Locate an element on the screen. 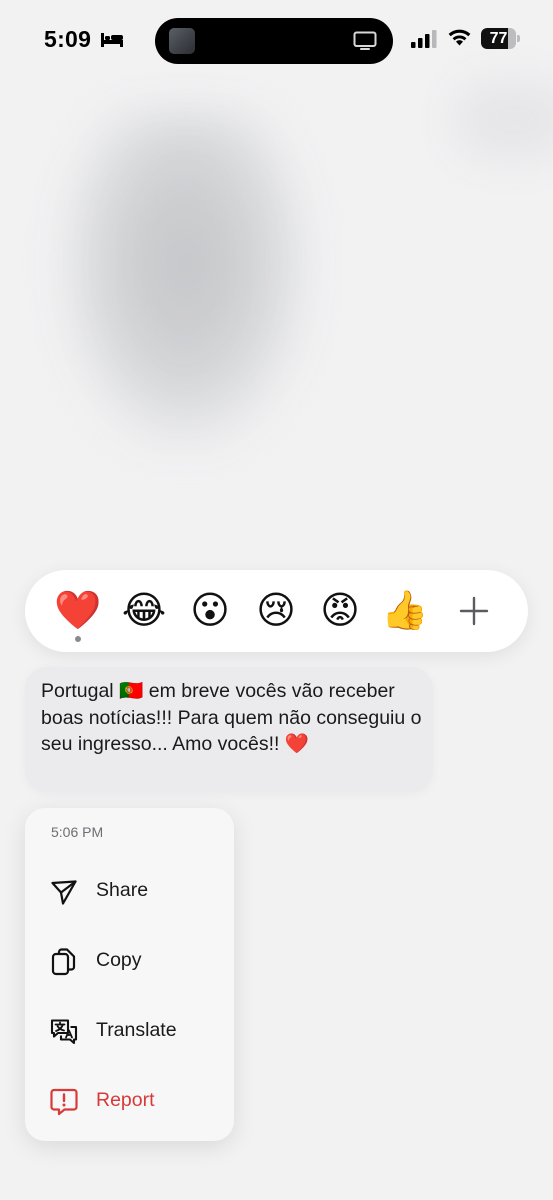  translate-menu-item: Translate is located at coordinates (129, 1031).